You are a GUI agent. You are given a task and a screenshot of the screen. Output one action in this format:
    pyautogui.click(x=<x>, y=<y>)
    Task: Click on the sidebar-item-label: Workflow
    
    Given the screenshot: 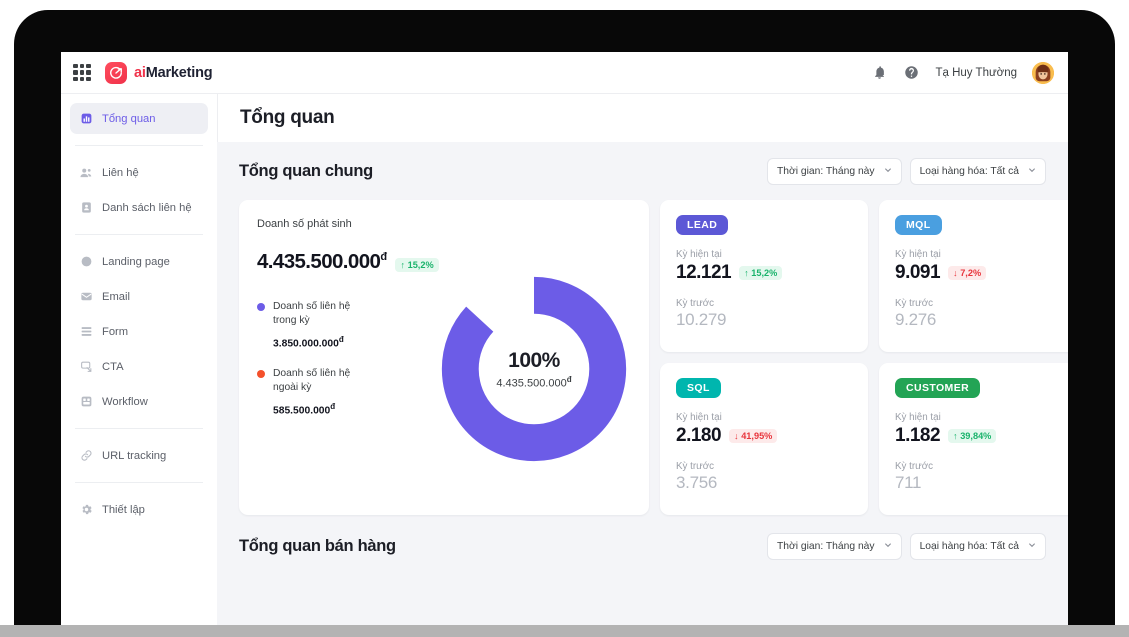 What is the action you would take?
    pyautogui.click(x=125, y=401)
    